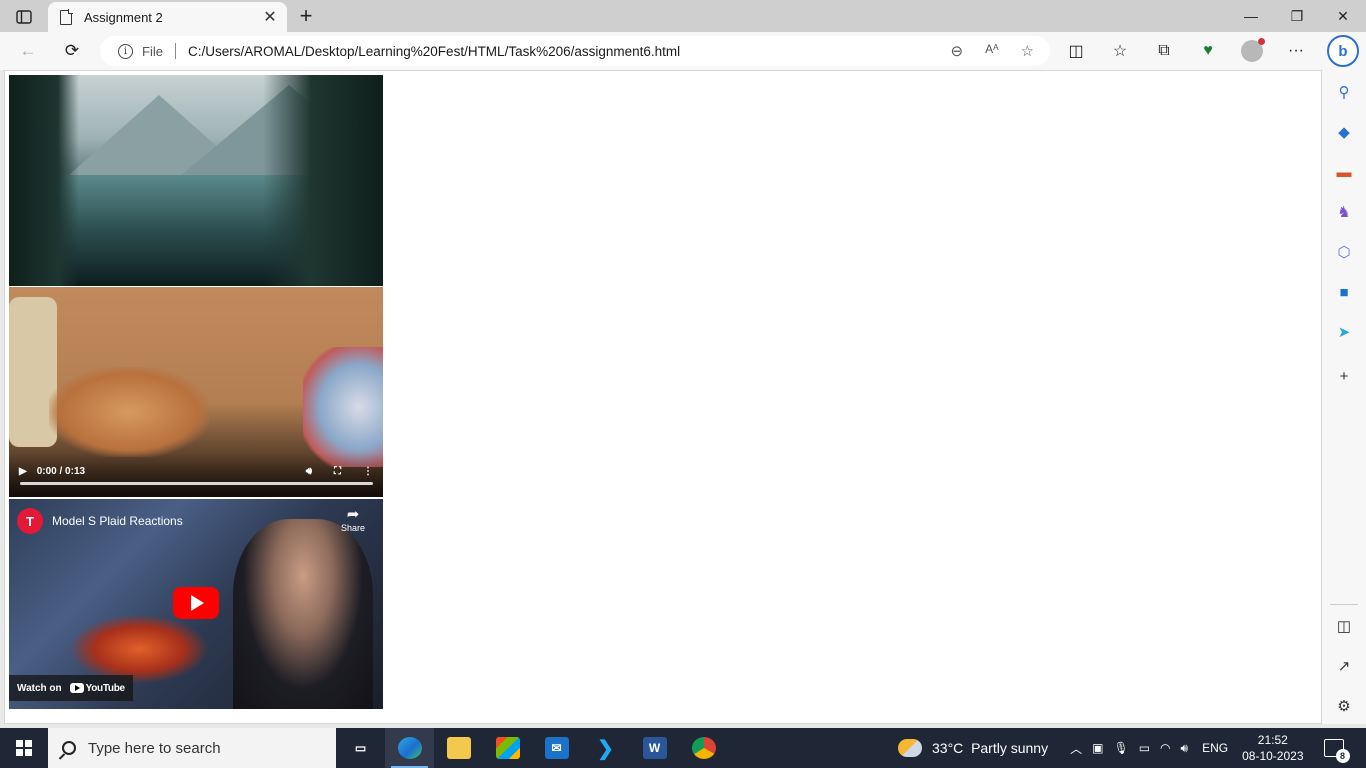 The width and height of the screenshot is (1366, 768). I want to click on more-options-icon: ⋮, so click(368, 471).